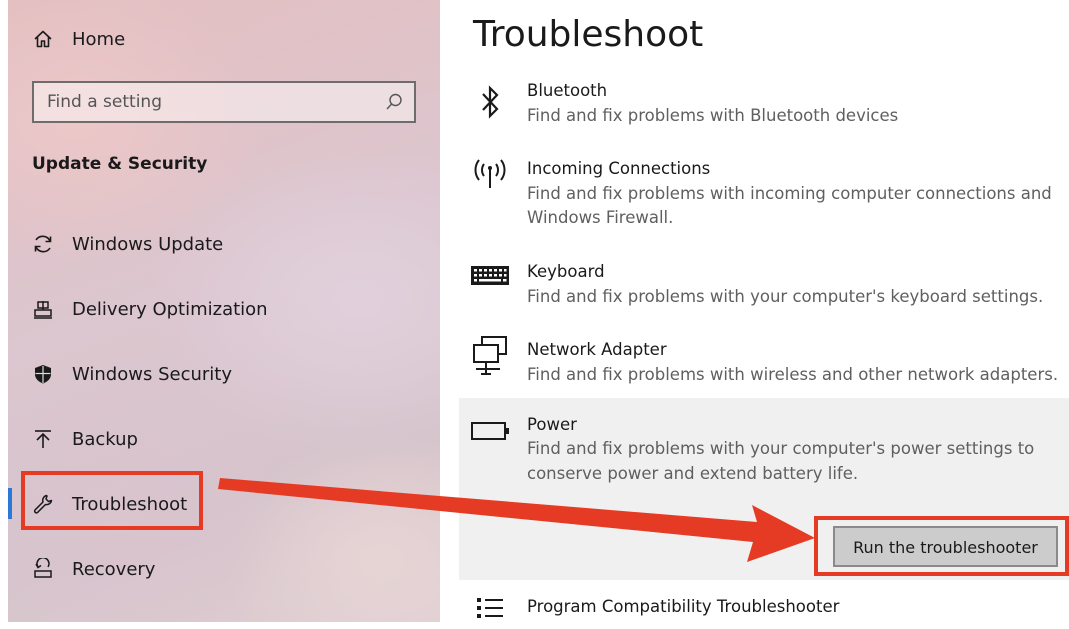 The image size is (1069, 629). What do you see at coordinates (10, 503) in the screenshot?
I see `selected-indicator` at bounding box center [10, 503].